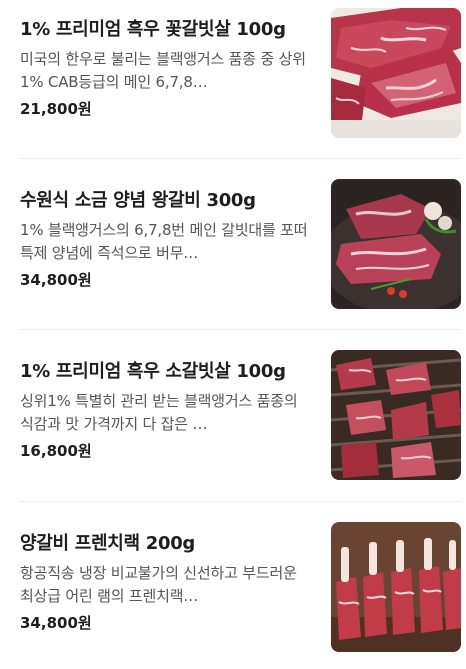  What do you see at coordinates (153, 29) in the screenshot?
I see `menu-item-name: 1% 프리미엄 흑우 꽃갈빗살 100g` at bounding box center [153, 29].